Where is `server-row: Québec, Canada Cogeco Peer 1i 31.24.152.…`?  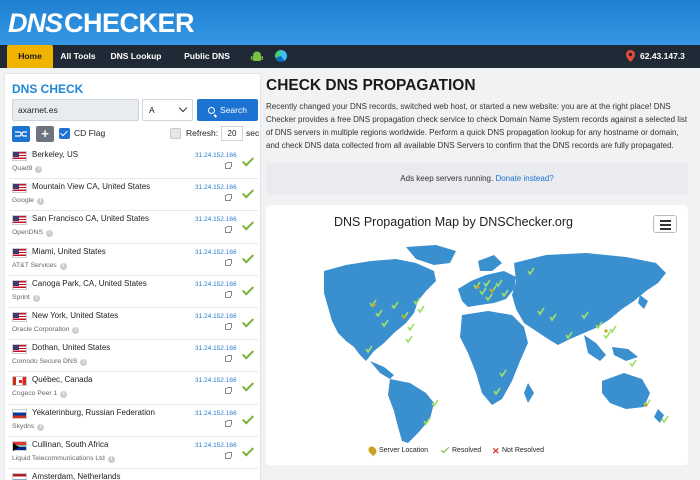 server-row: Québec, Canada Cogeco Peer 1i 31.24.152.… is located at coordinates (133, 388).